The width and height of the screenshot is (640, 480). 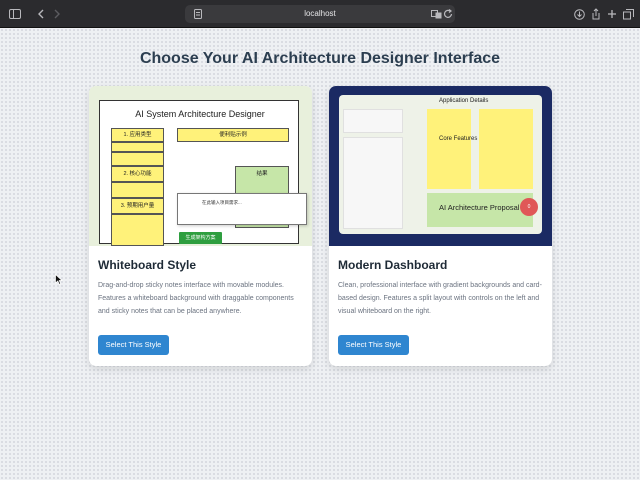 I want to click on tab-overview-icon, so click(x=628, y=14).